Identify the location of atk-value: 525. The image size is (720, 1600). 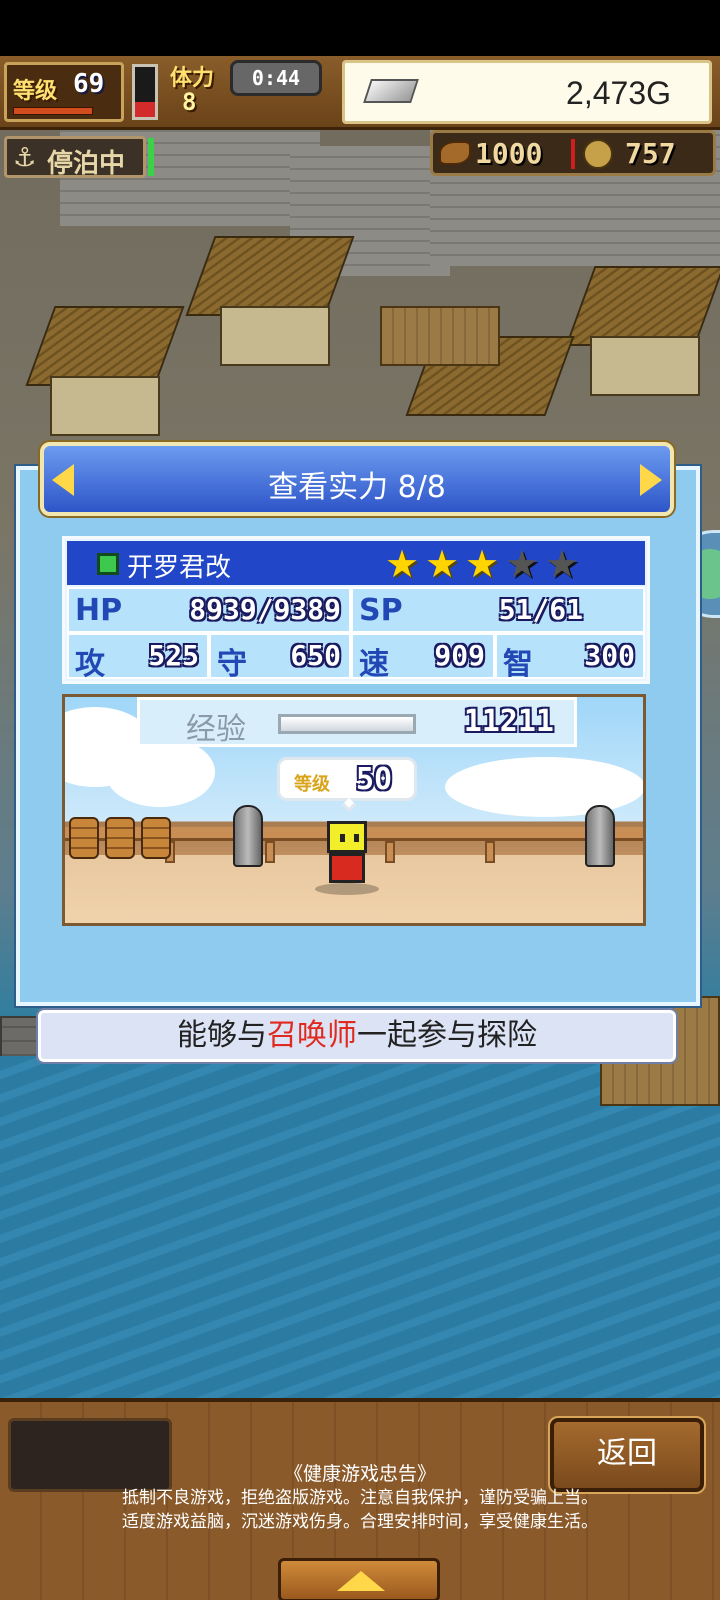
(173, 655).